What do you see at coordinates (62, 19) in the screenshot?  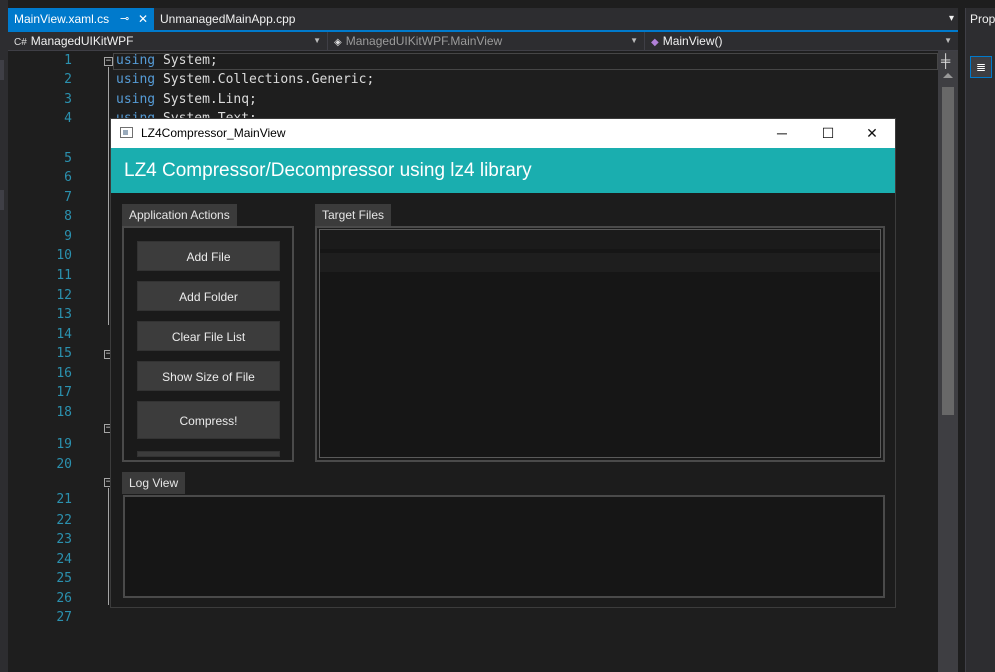 I see `tab-label: MainView.xaml.cs` at bounding box center [62, 19].